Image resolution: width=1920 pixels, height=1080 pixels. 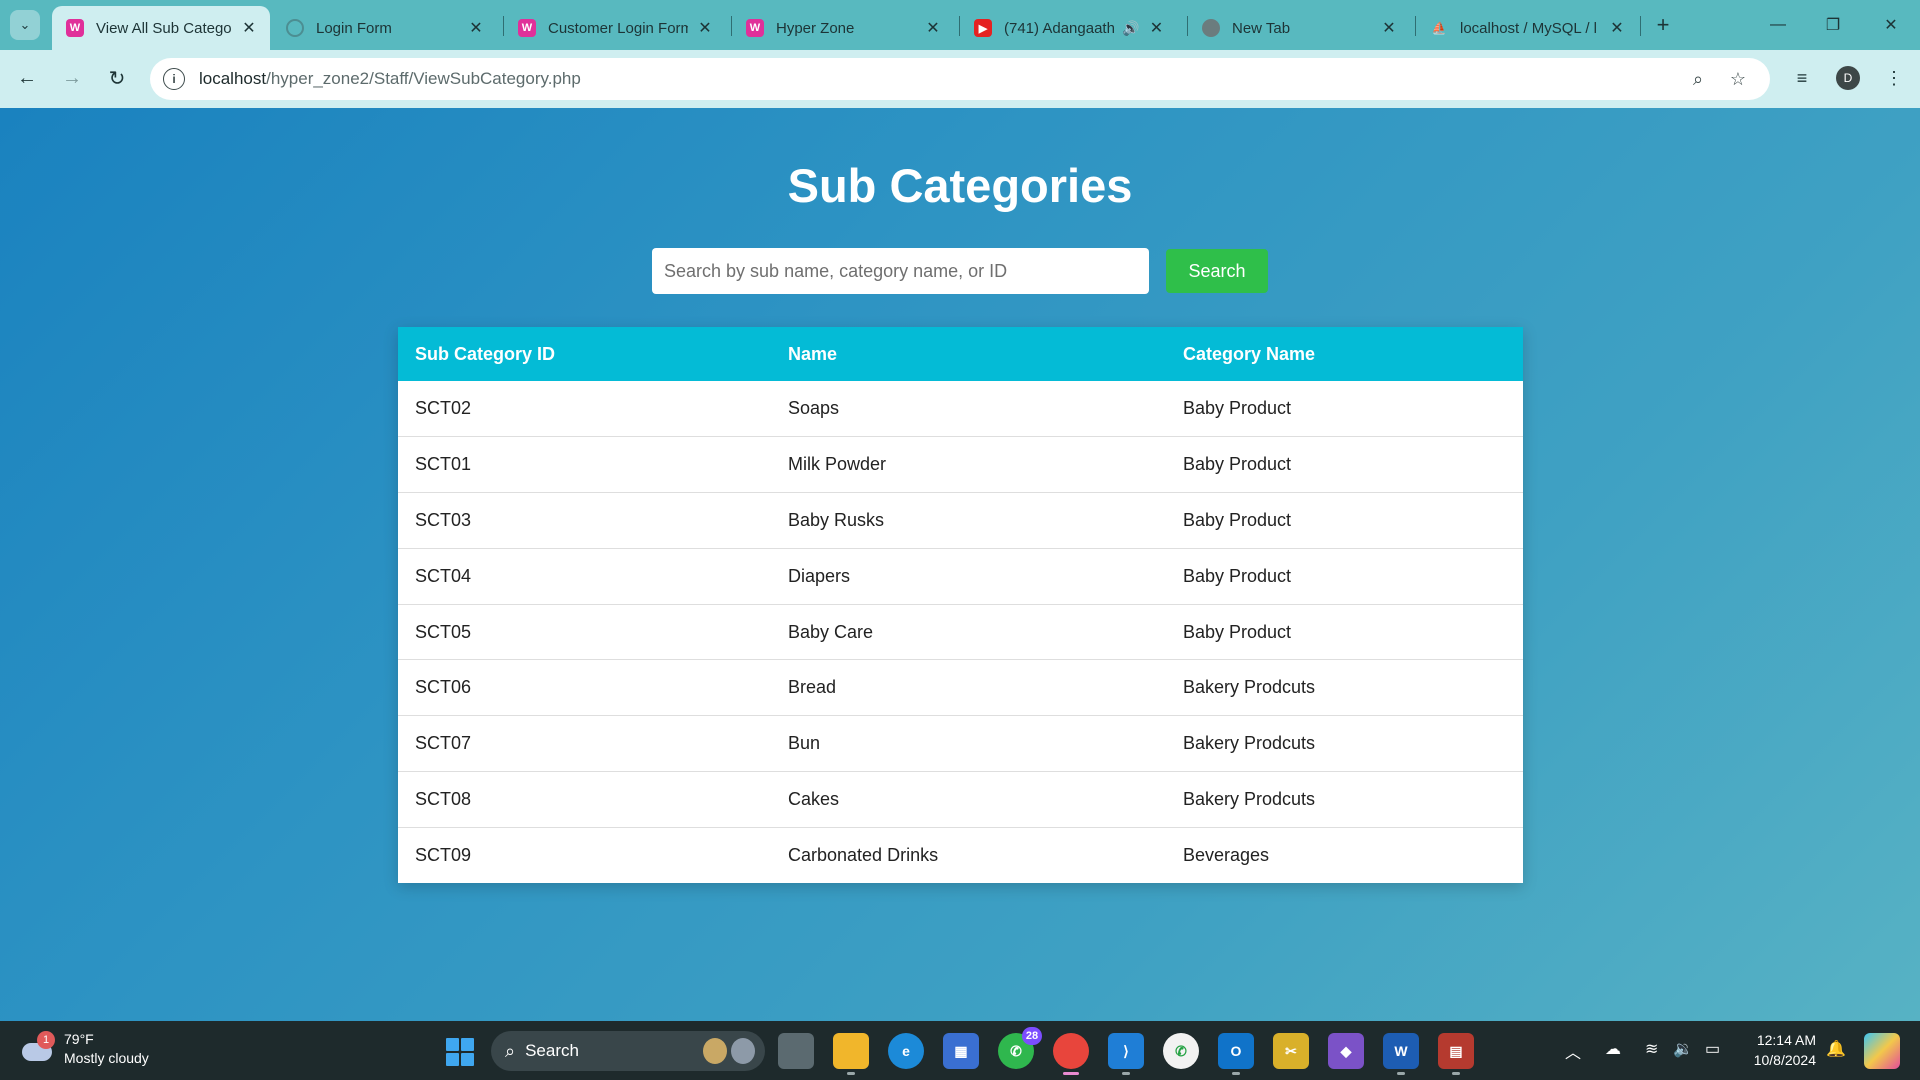 What do you see at coordinates (117, 78) in the screenshot?
I see `reload-icon: ↻` at bounding box center [117, 78].